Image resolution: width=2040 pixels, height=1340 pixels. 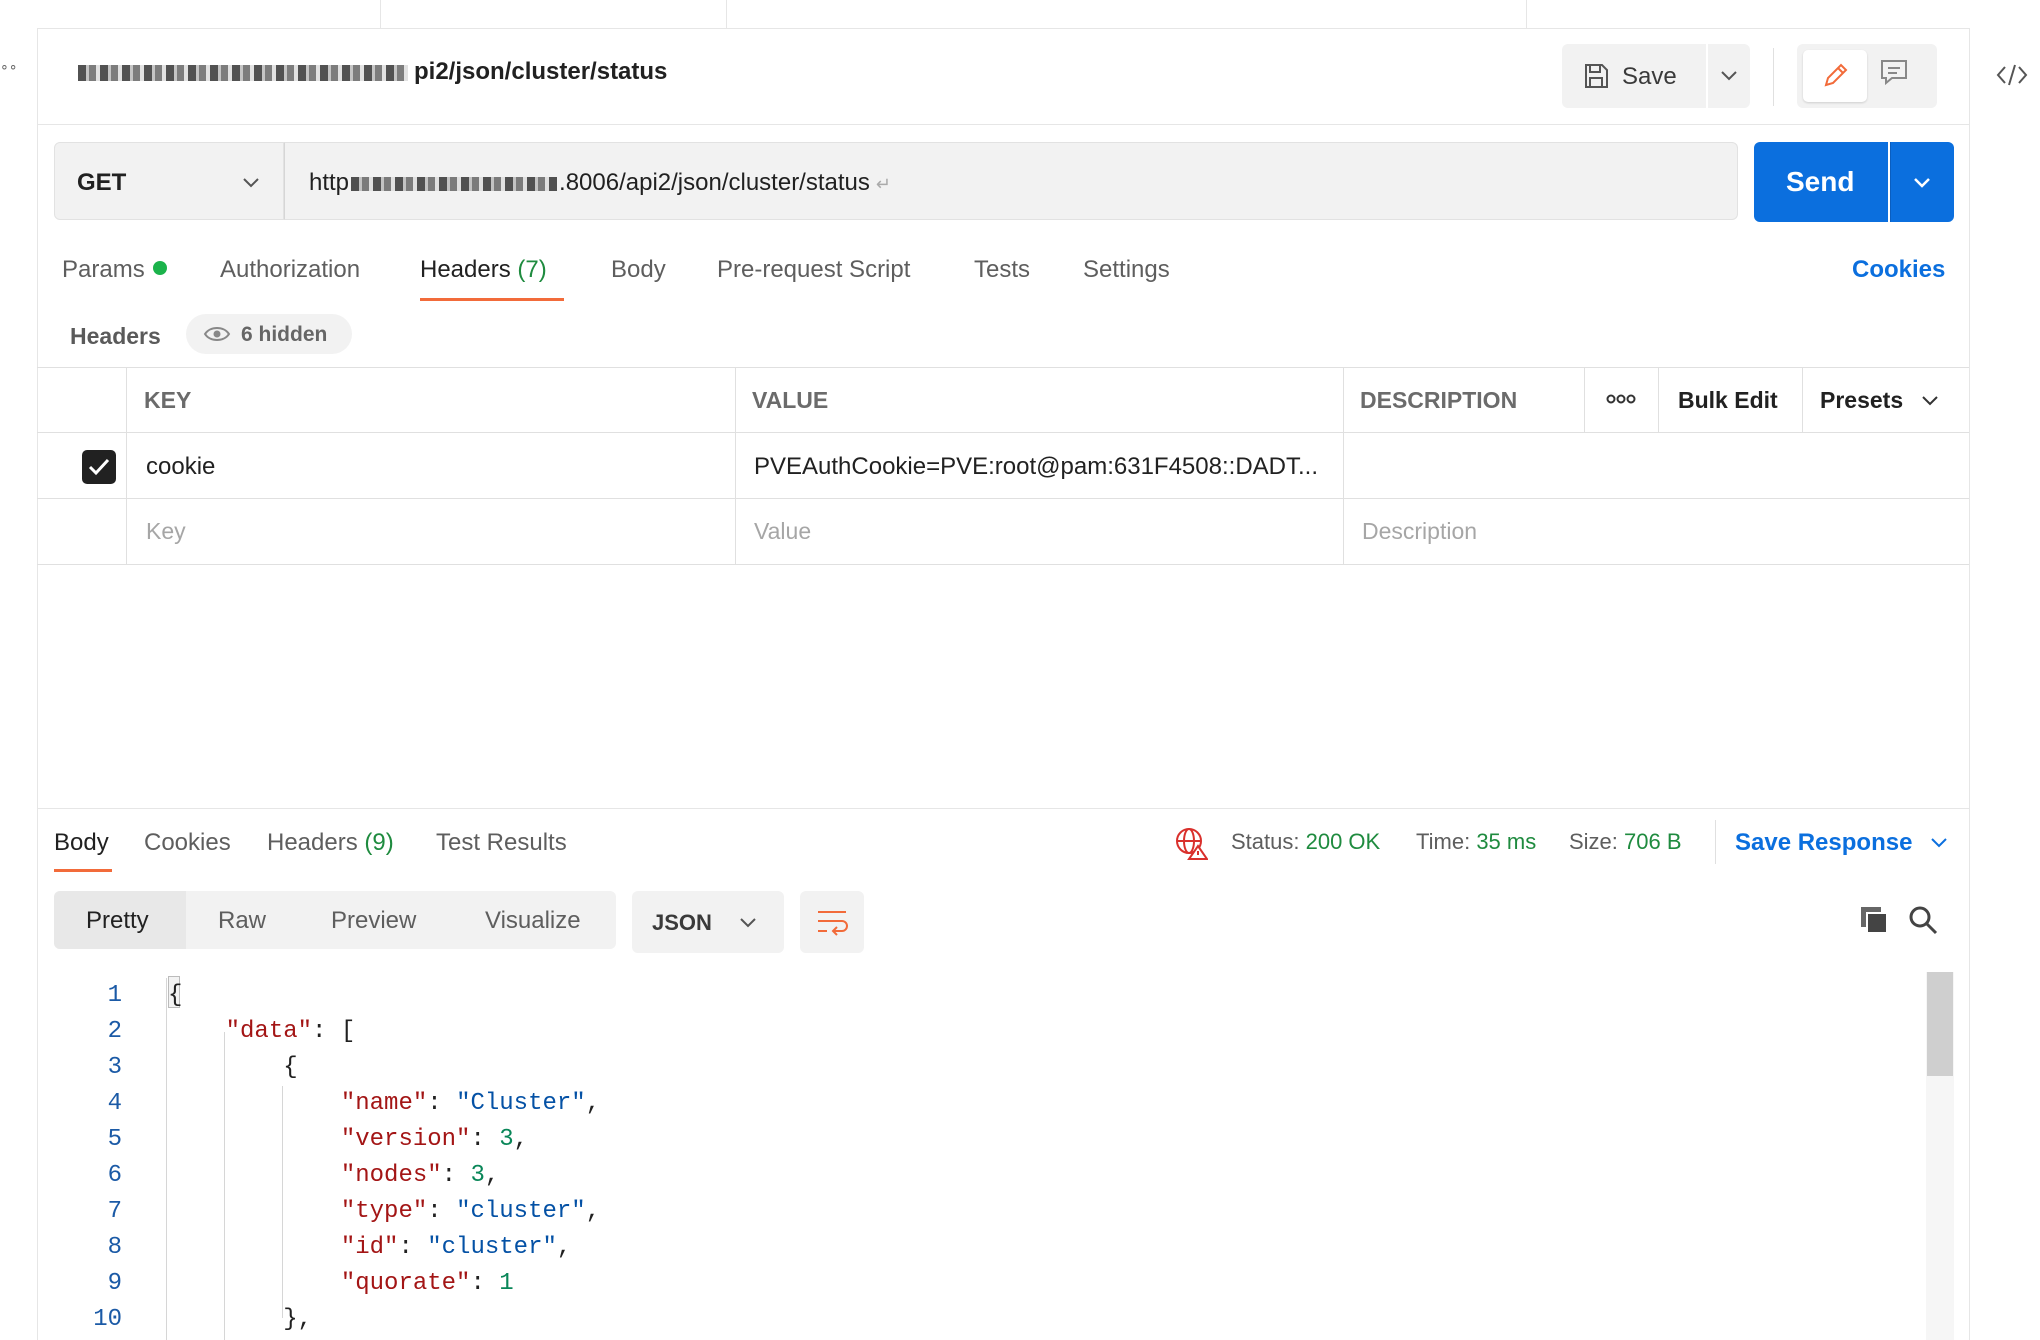 I want to click on view-preview-button: Preview, so click(x=373, y=921).